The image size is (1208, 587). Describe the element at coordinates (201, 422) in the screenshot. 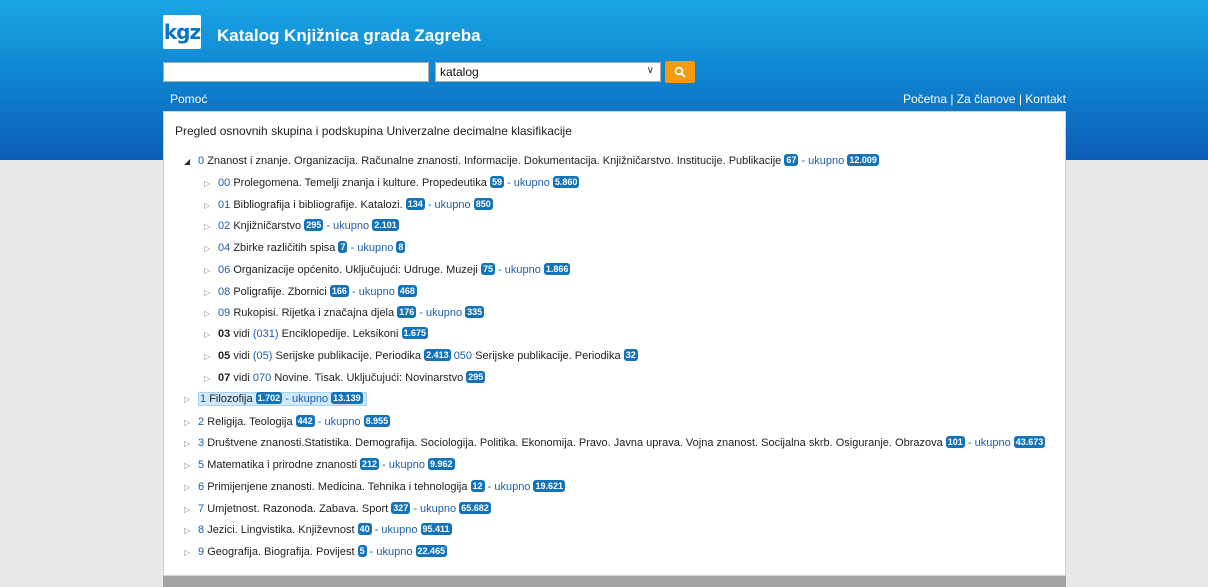

I see `node-code: 2` at that location.